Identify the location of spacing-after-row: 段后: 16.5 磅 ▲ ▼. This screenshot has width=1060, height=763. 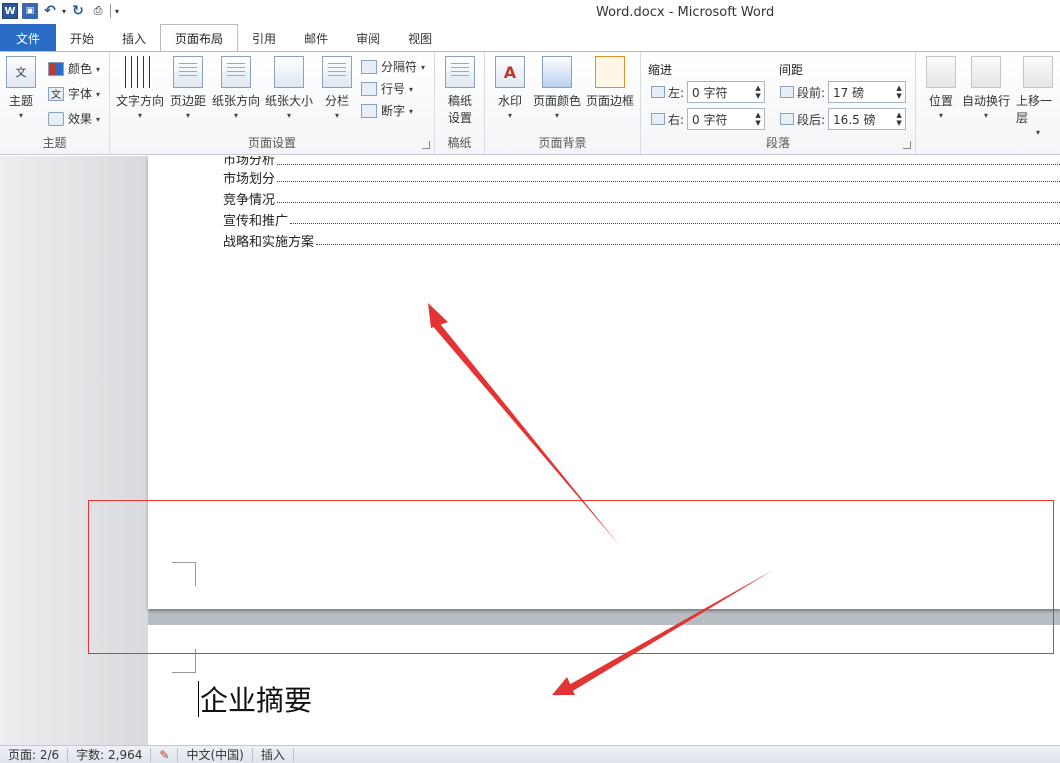
(843, 119).